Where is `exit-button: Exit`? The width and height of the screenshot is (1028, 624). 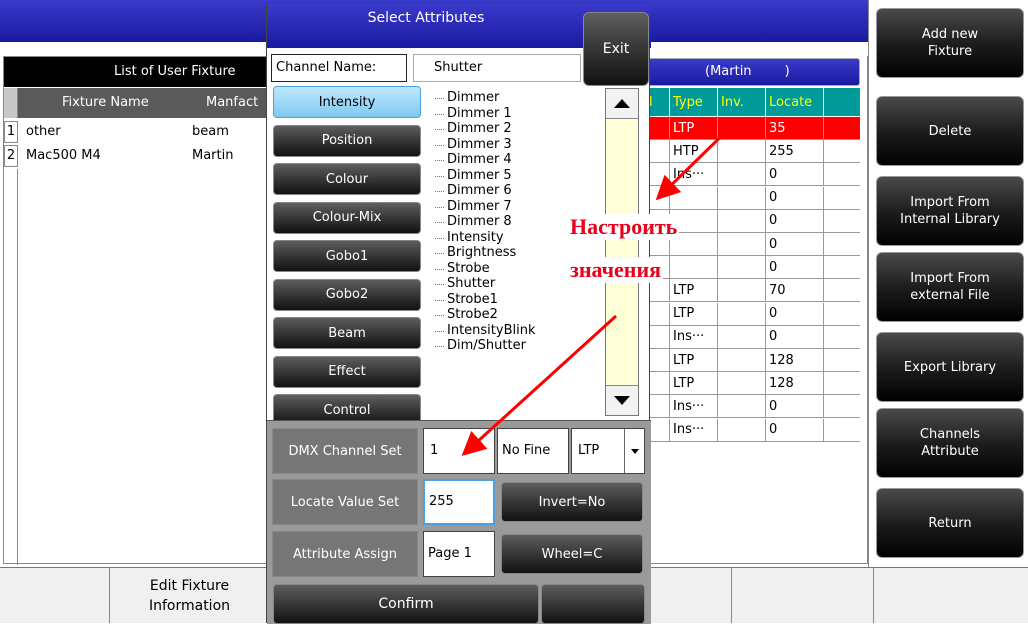
exit-button: Exit is located at coordinates (616, 49).